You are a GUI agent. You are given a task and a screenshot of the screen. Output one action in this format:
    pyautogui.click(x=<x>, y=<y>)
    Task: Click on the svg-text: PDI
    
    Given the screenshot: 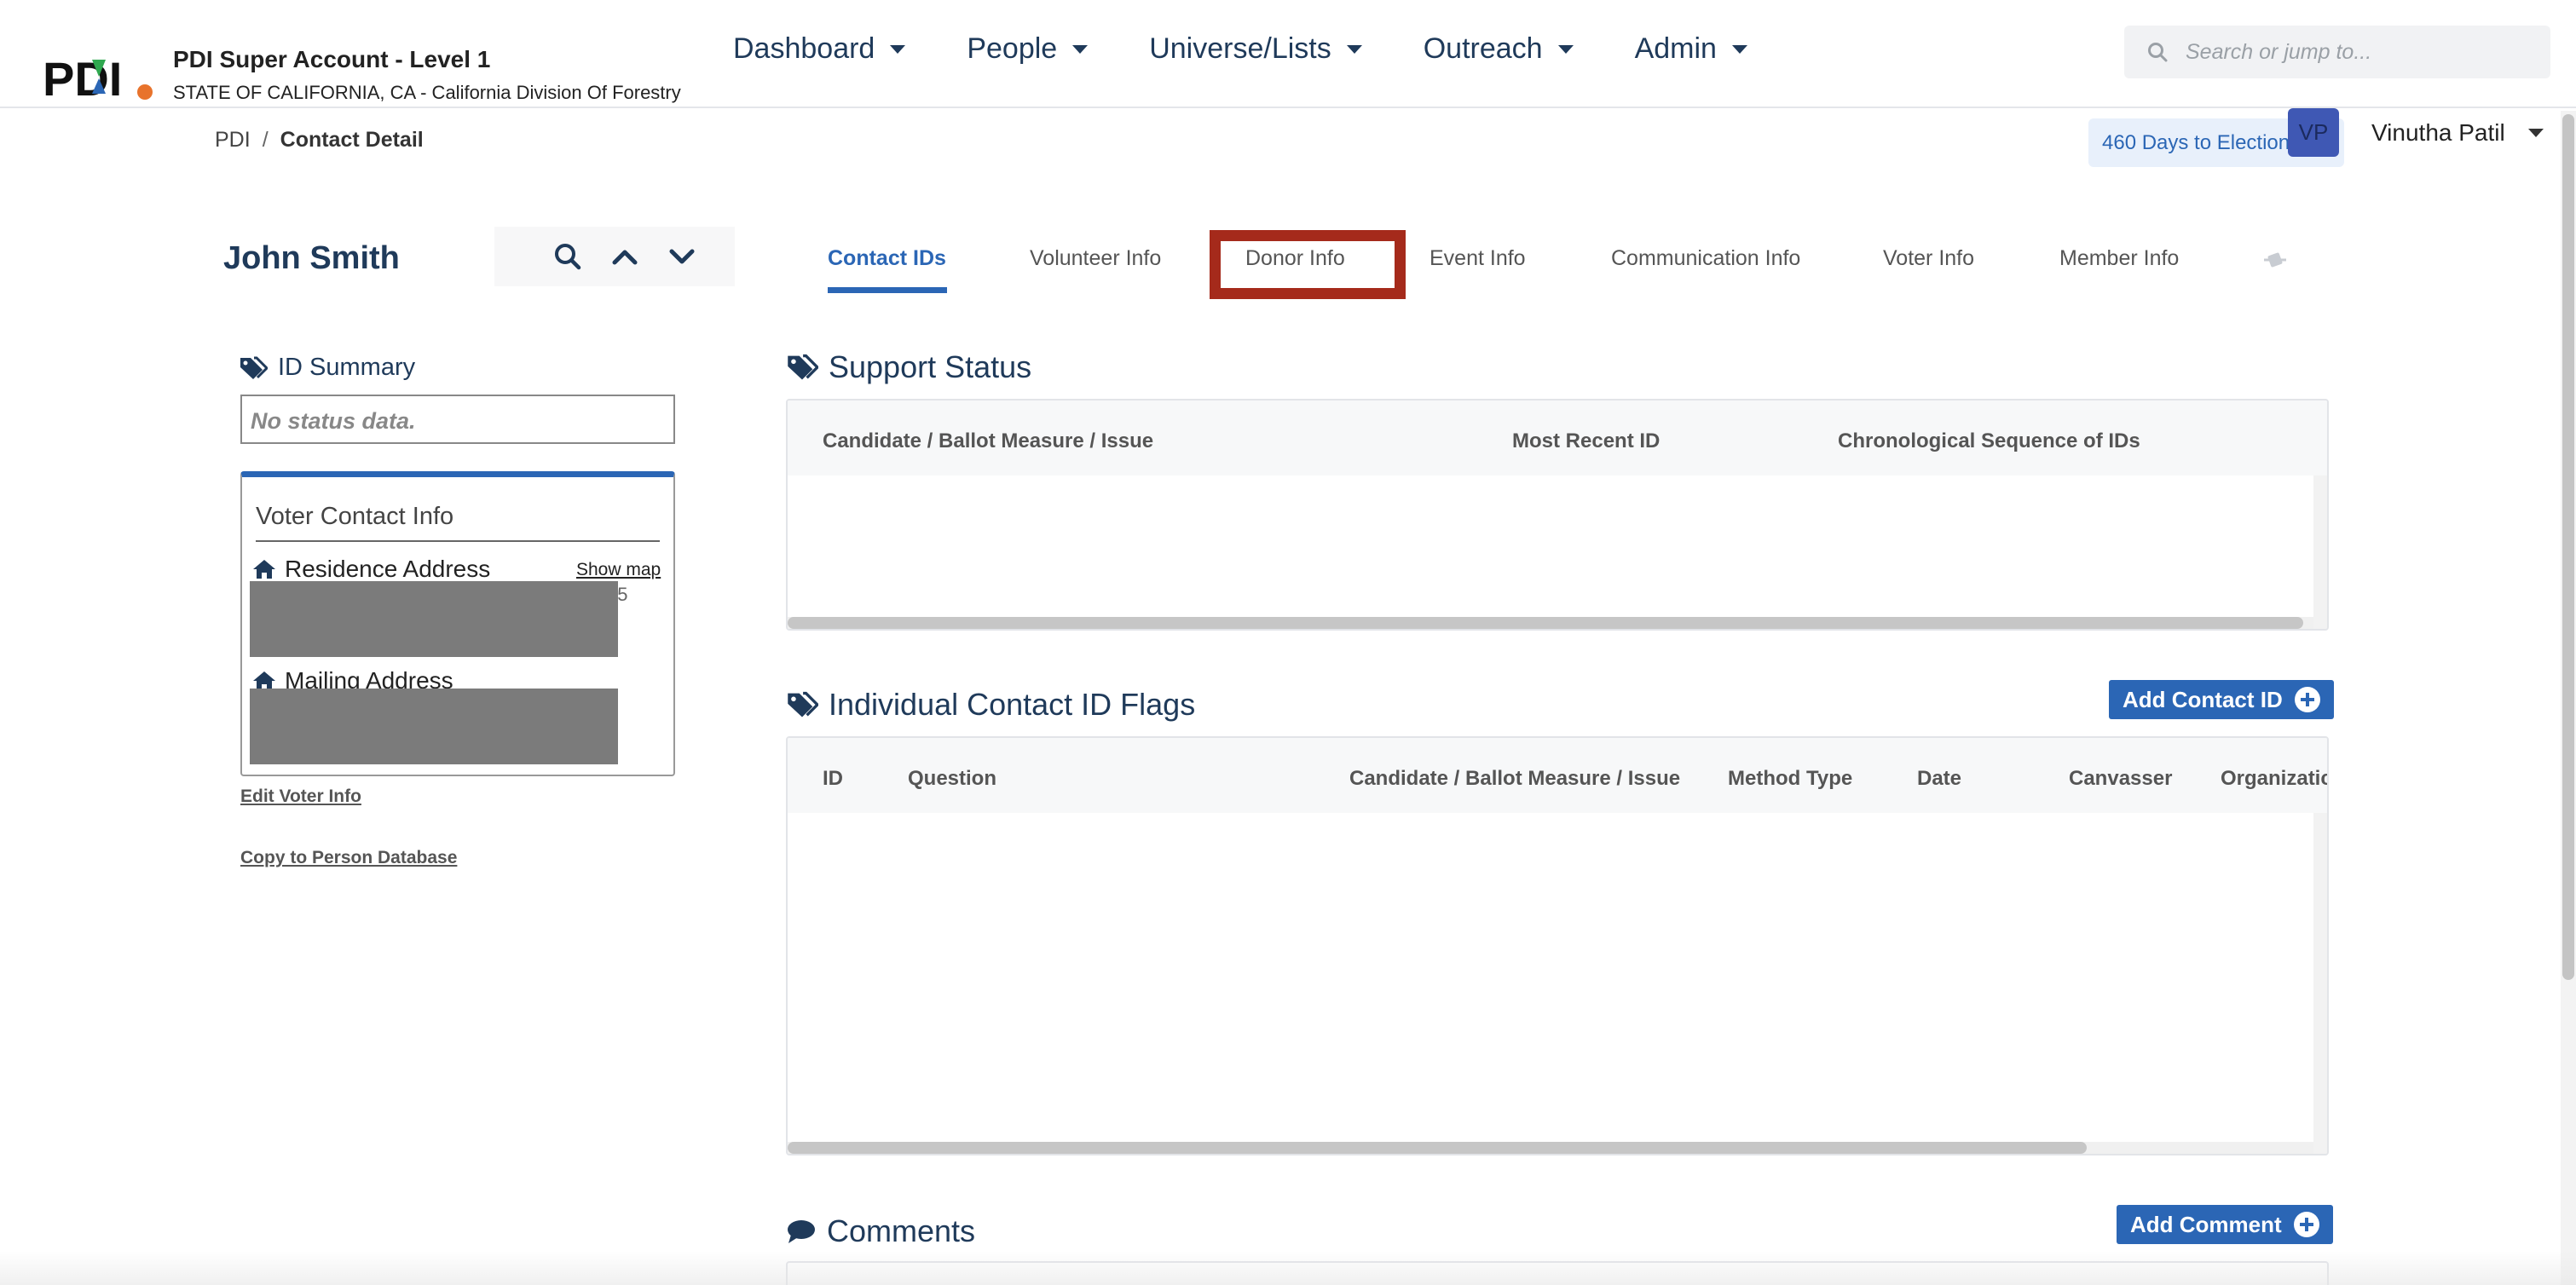 What is the action you would take?
    pyautogui.click(x=82, y=77)
    